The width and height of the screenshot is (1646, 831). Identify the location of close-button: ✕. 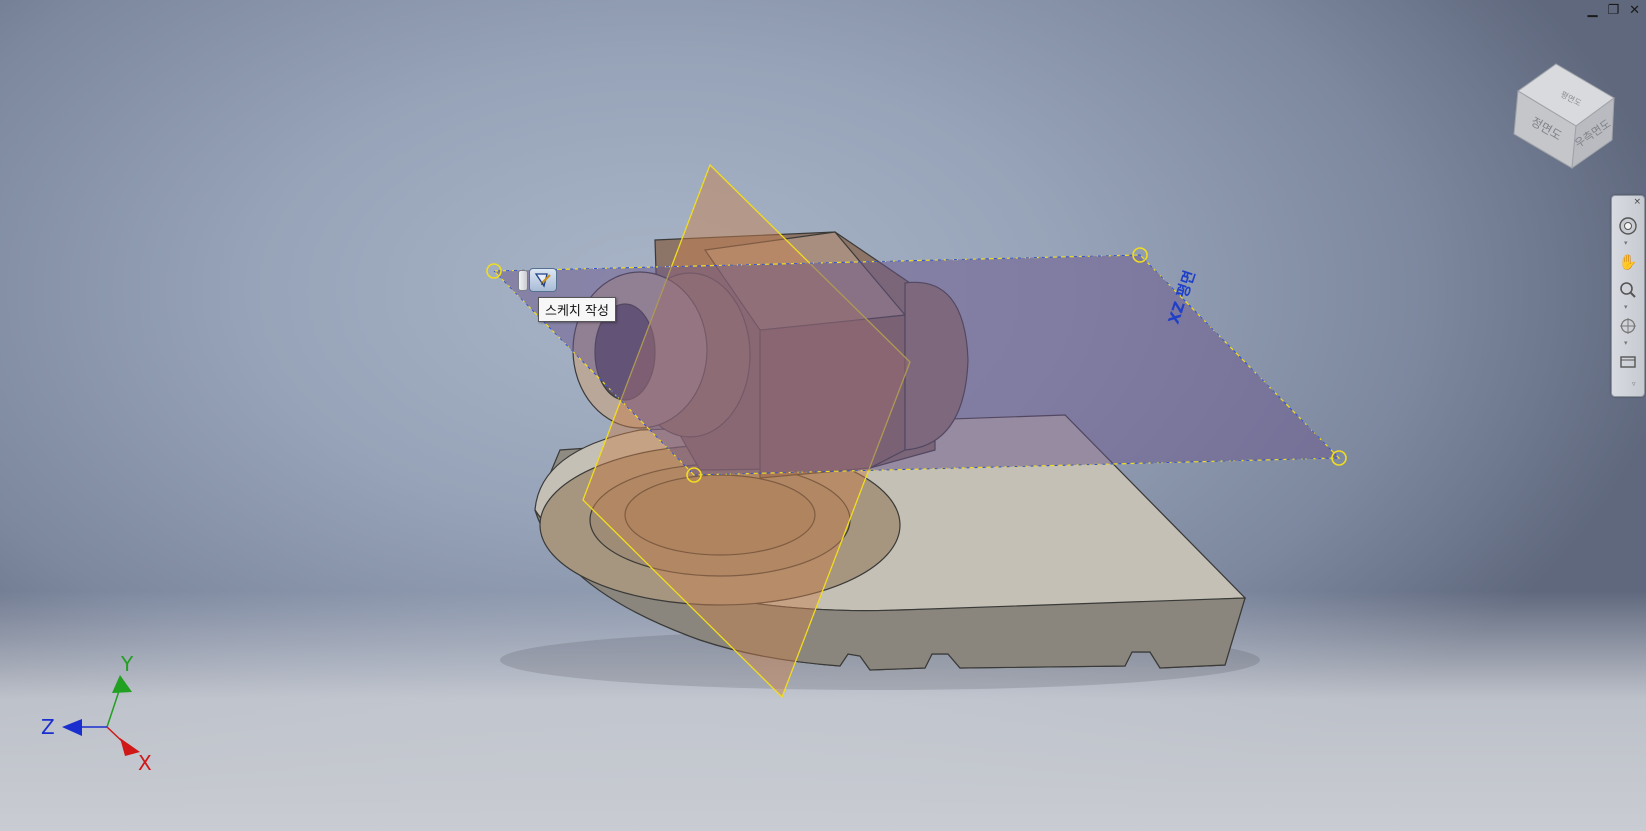
(1634, 11).